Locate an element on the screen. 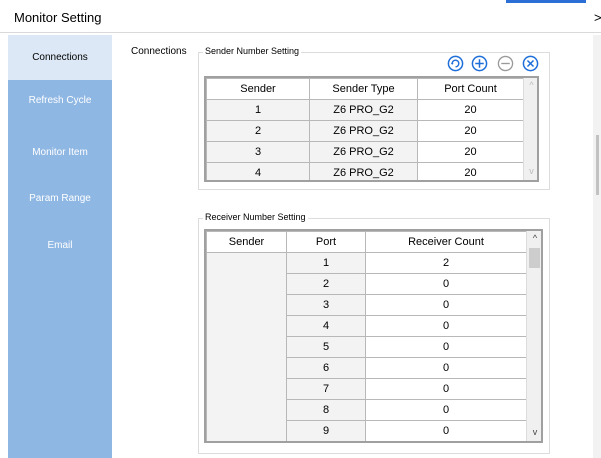 The height and width of the screenshot is (458, 601). column-header-port-count: Port Count is located at coordinates (470, 89).